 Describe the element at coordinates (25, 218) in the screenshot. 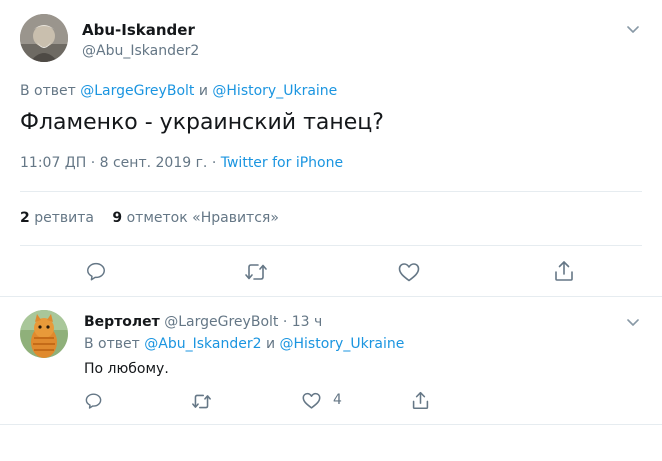

I see `retweets-count: 2` at that location.